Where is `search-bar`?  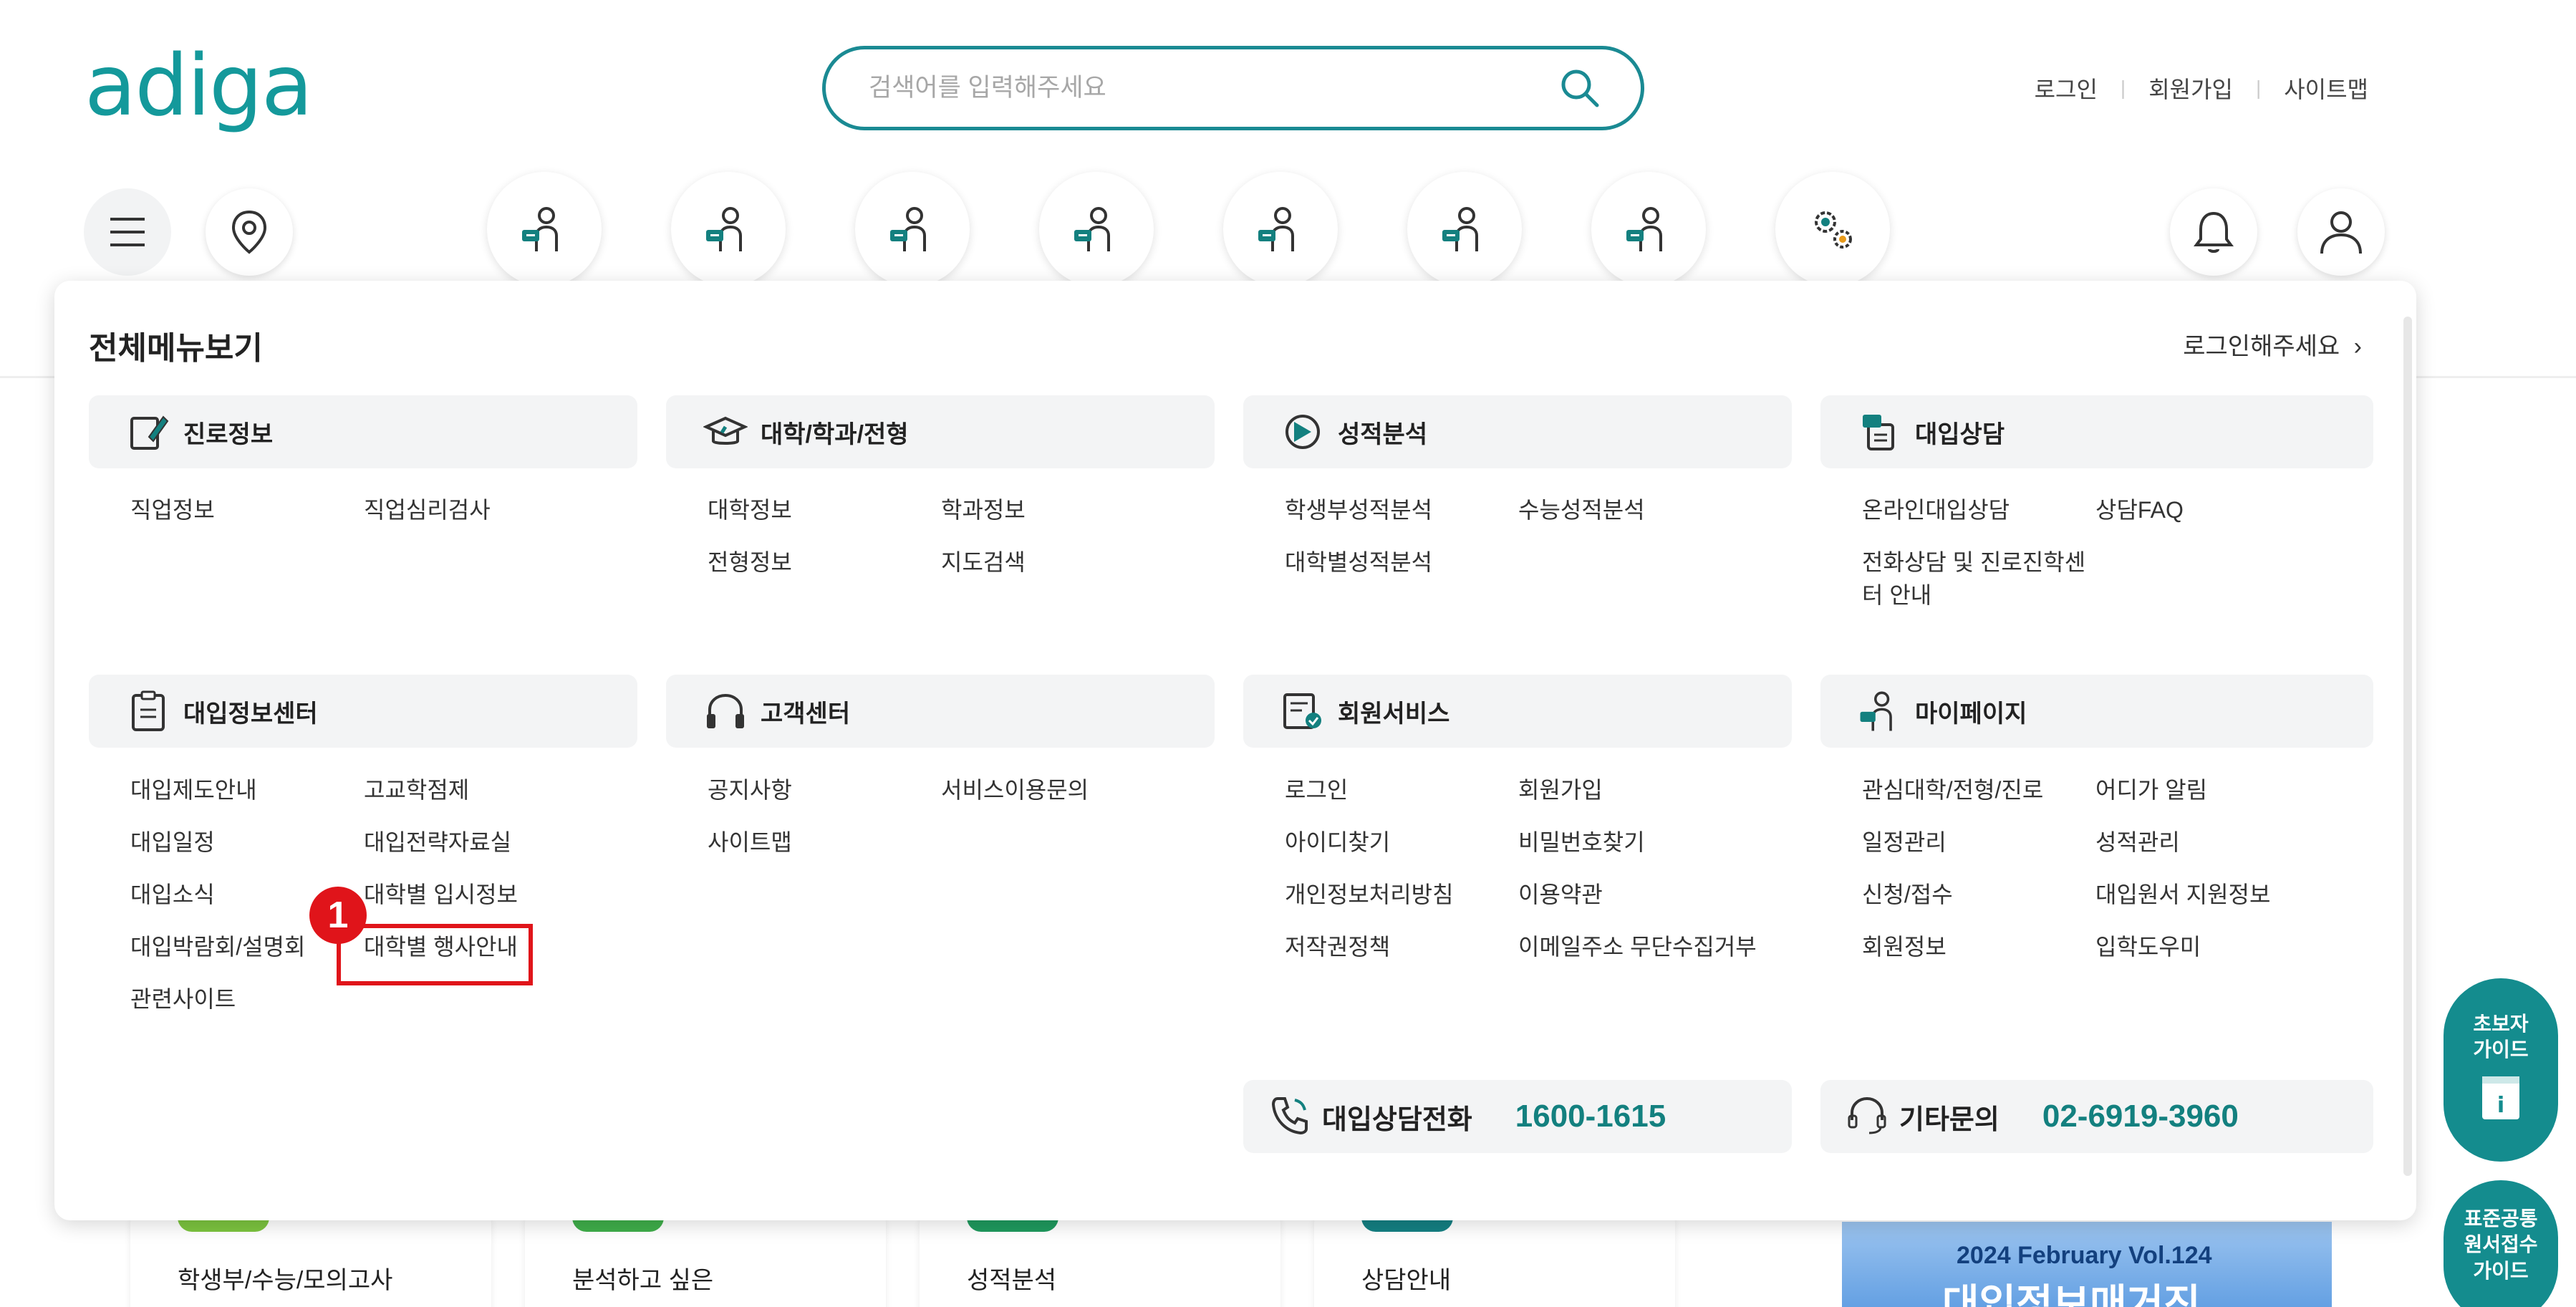 search-bar is located at coordinates (1233, 88).